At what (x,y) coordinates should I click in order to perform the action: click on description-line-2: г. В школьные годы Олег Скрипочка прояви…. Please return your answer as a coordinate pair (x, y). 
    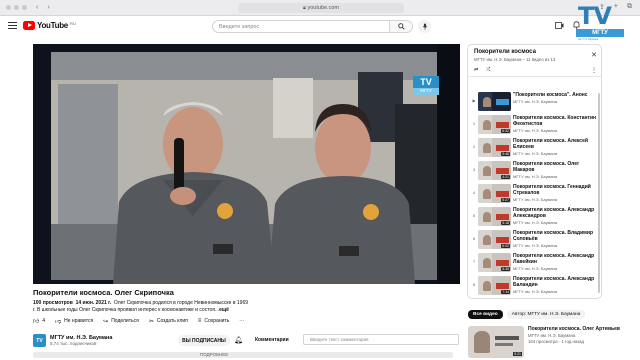
    Looking at the image, I should click on (248, 310).